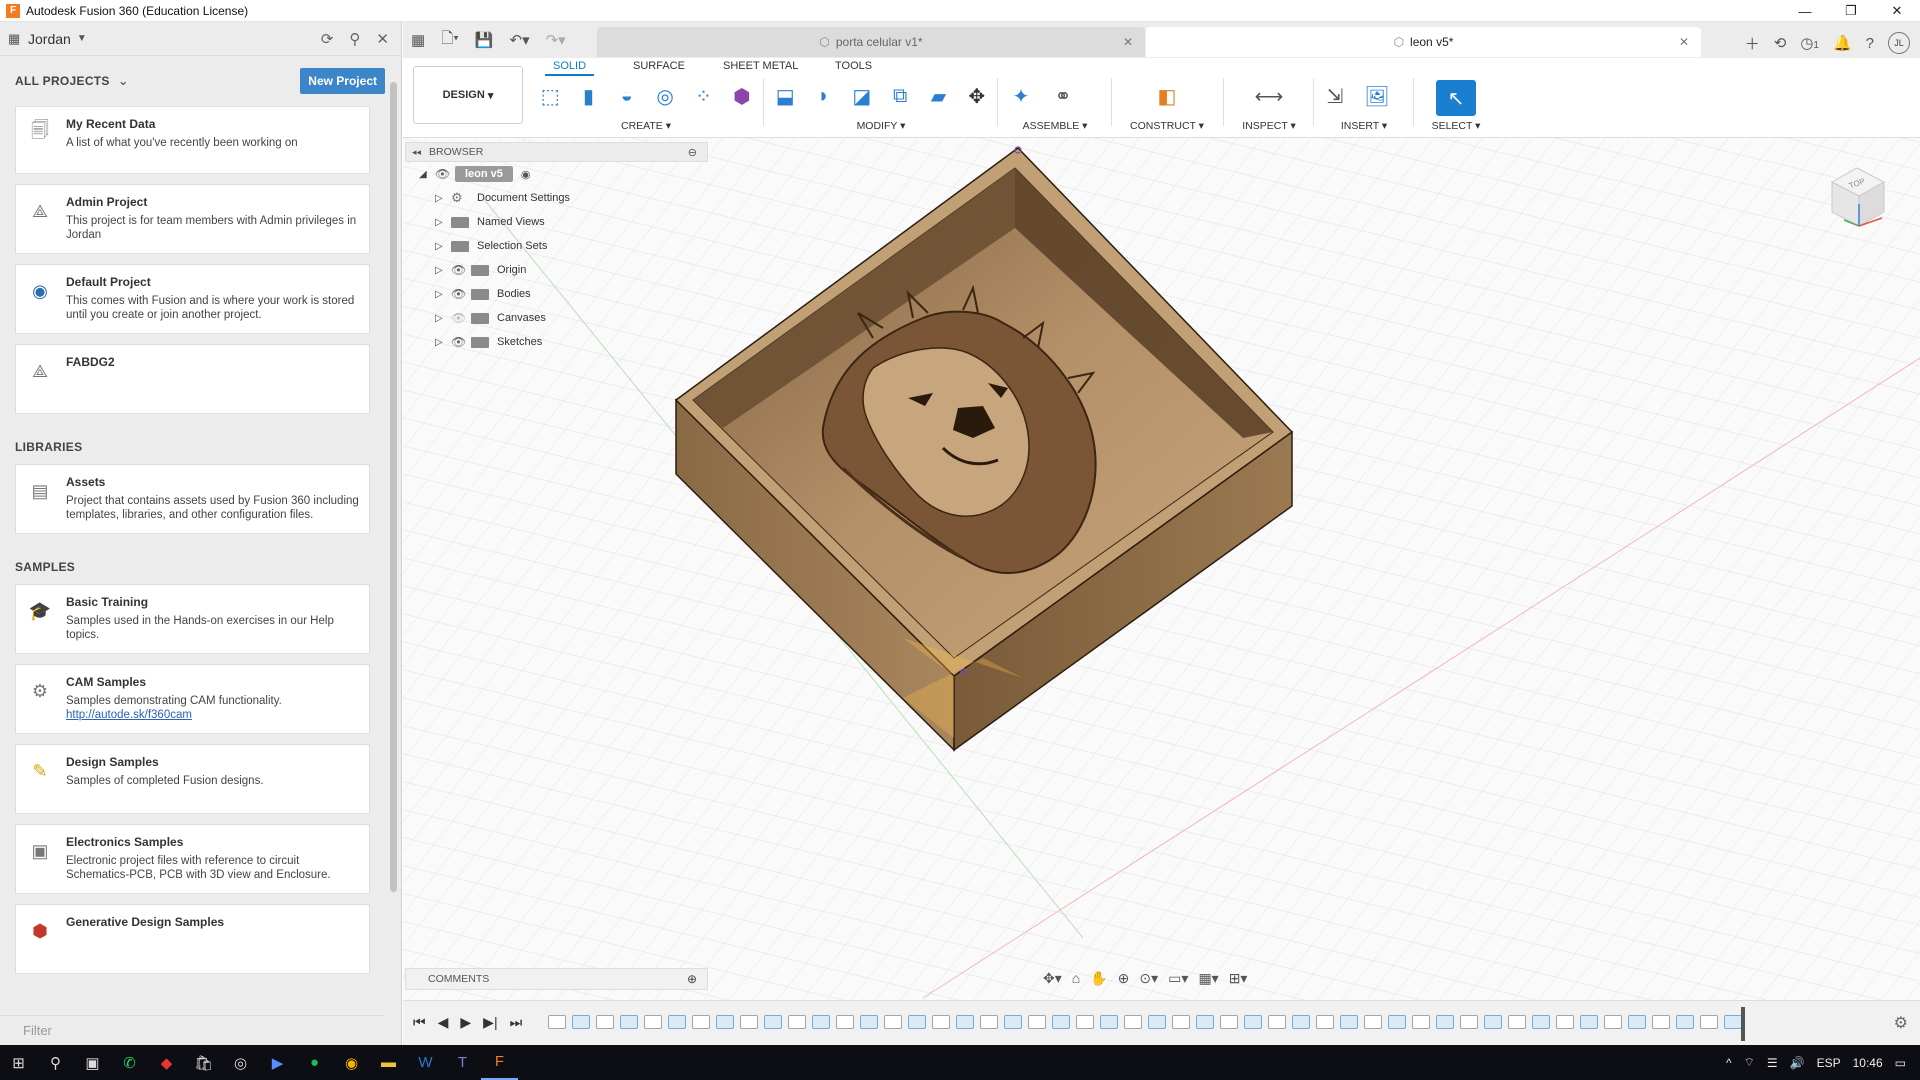 This screenshot has height=1080, width=1920. Describe the element at coordinates (556, 152) in the screenshot. I see `browser-header: ◂◂ BROWSER ⊖` at that location.